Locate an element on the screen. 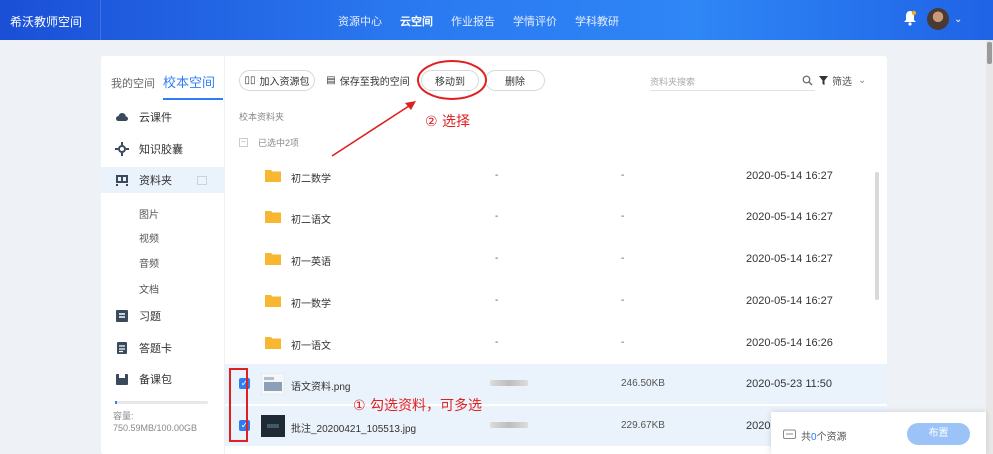 Image resolution: width=993 pixels, height=454 pixels. nav-cloud-space: 云空间 is located at coordinates (416, 21).